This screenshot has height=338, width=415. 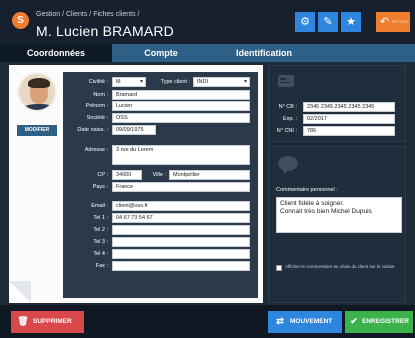 What do you see at coordinates (181, 187) in the screenshot?
I see `pays-field: France` at bounding box center [181, 187].